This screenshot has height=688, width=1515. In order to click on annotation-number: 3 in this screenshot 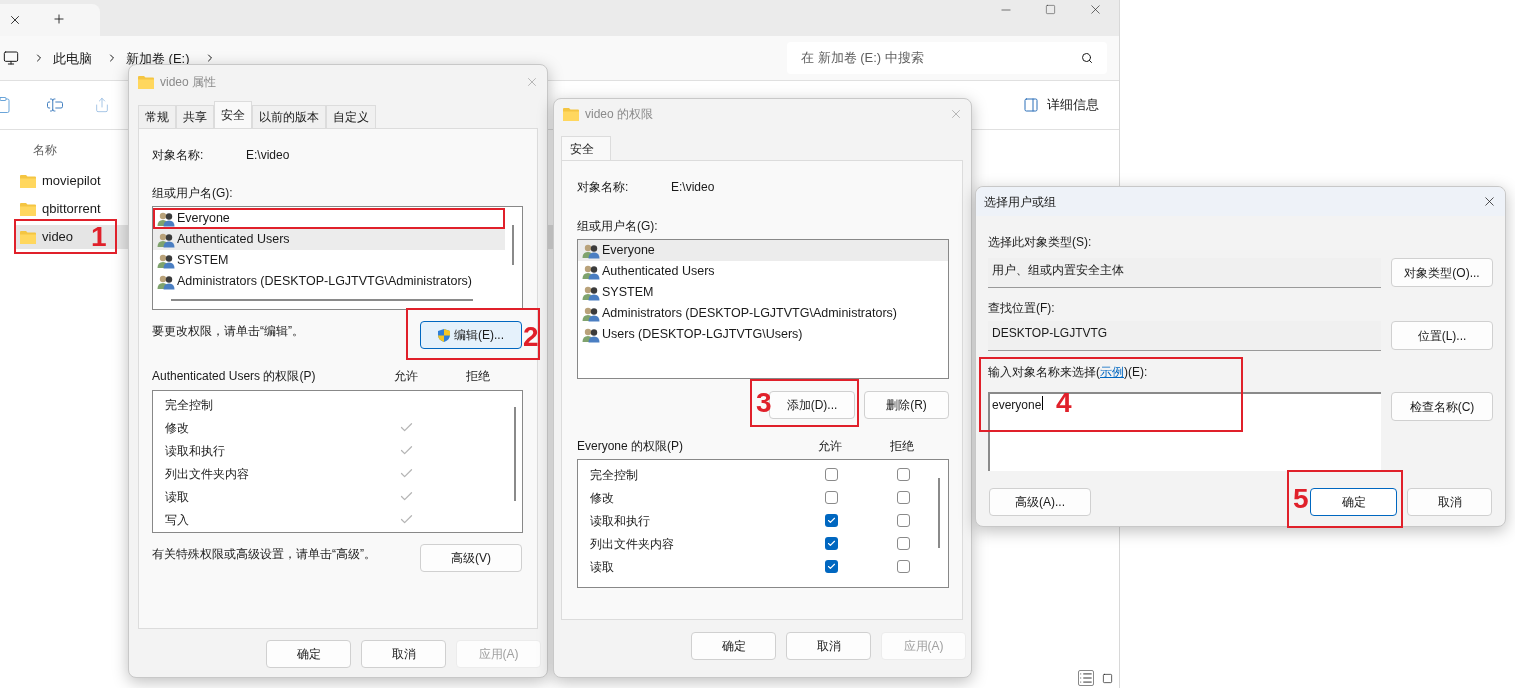, I will do `click(764, 403)`.